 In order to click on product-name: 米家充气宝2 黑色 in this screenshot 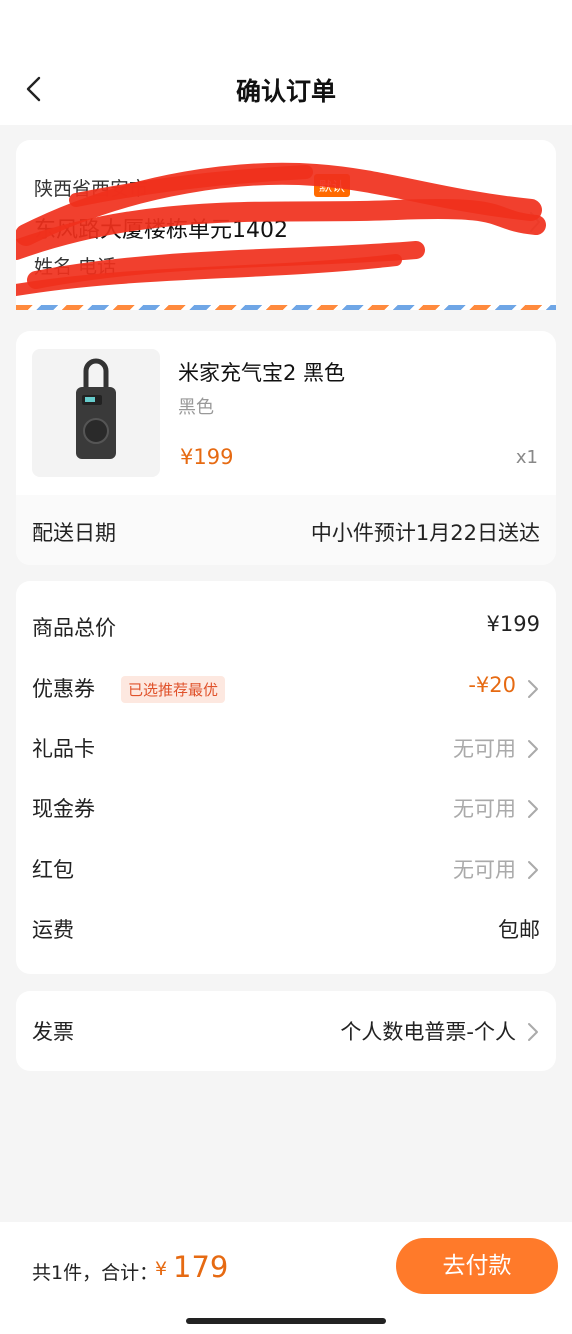, I will do `click(262, 373)`.